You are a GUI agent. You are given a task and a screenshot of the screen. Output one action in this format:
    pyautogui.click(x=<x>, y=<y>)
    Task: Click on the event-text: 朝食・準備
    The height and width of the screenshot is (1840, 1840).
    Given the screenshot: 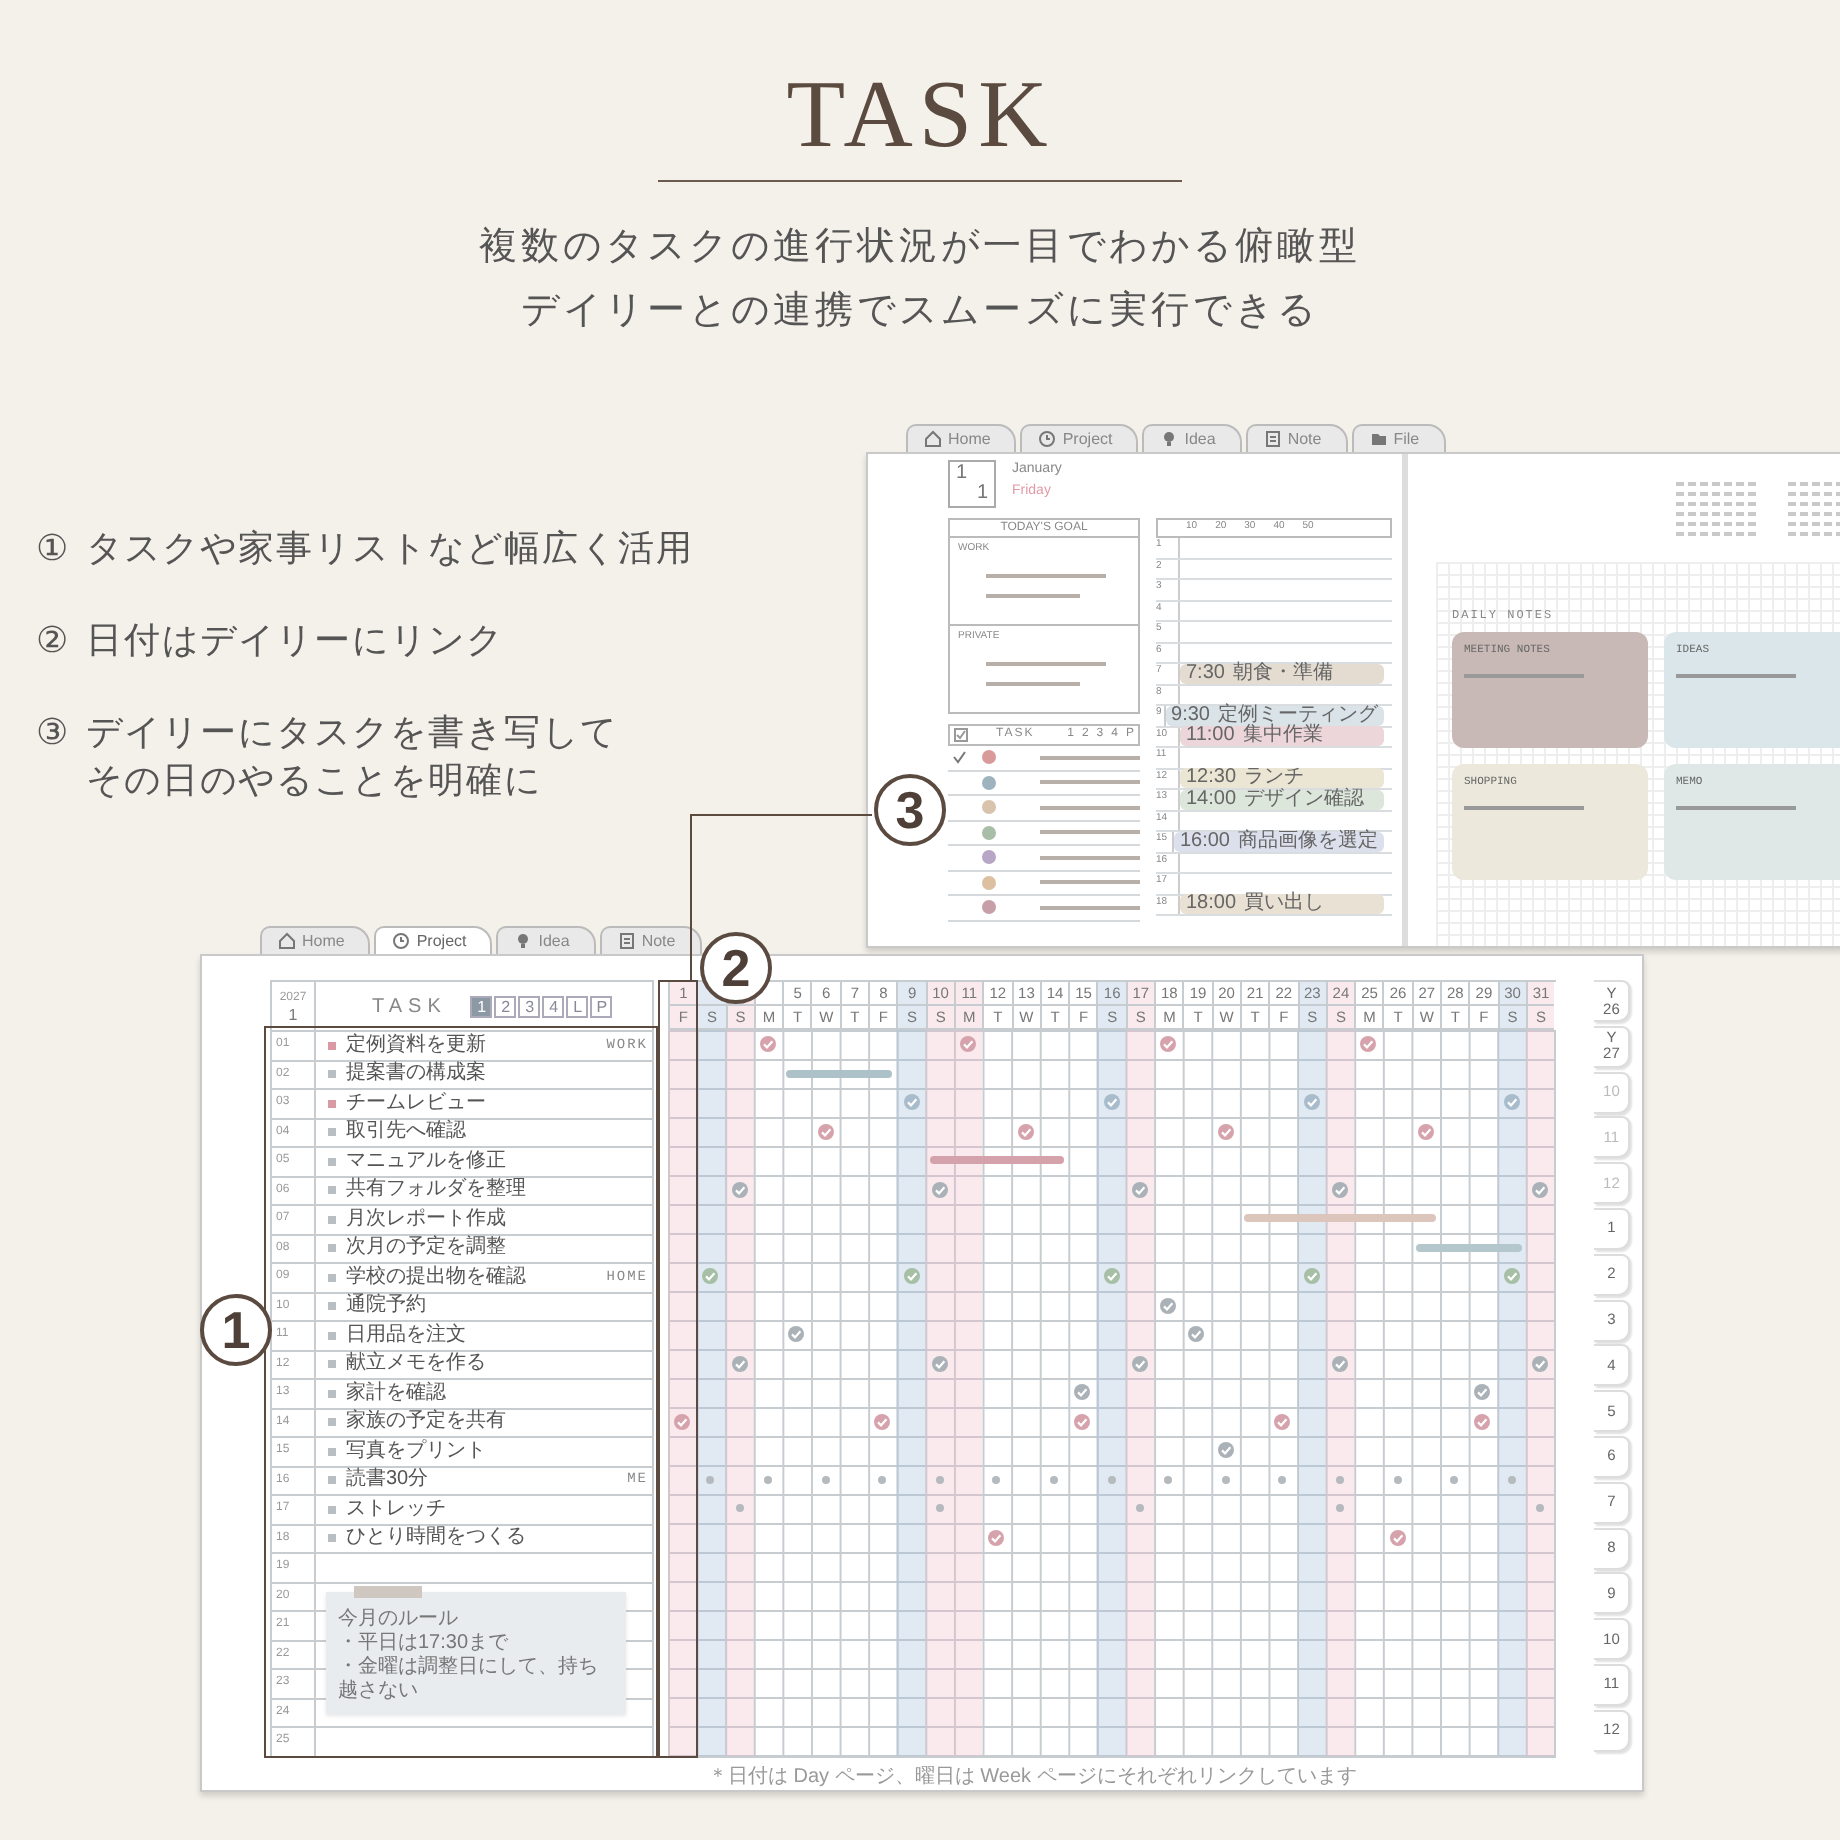 What is the action you would take?
    pyautogui.click(x=1282, y=673)
    